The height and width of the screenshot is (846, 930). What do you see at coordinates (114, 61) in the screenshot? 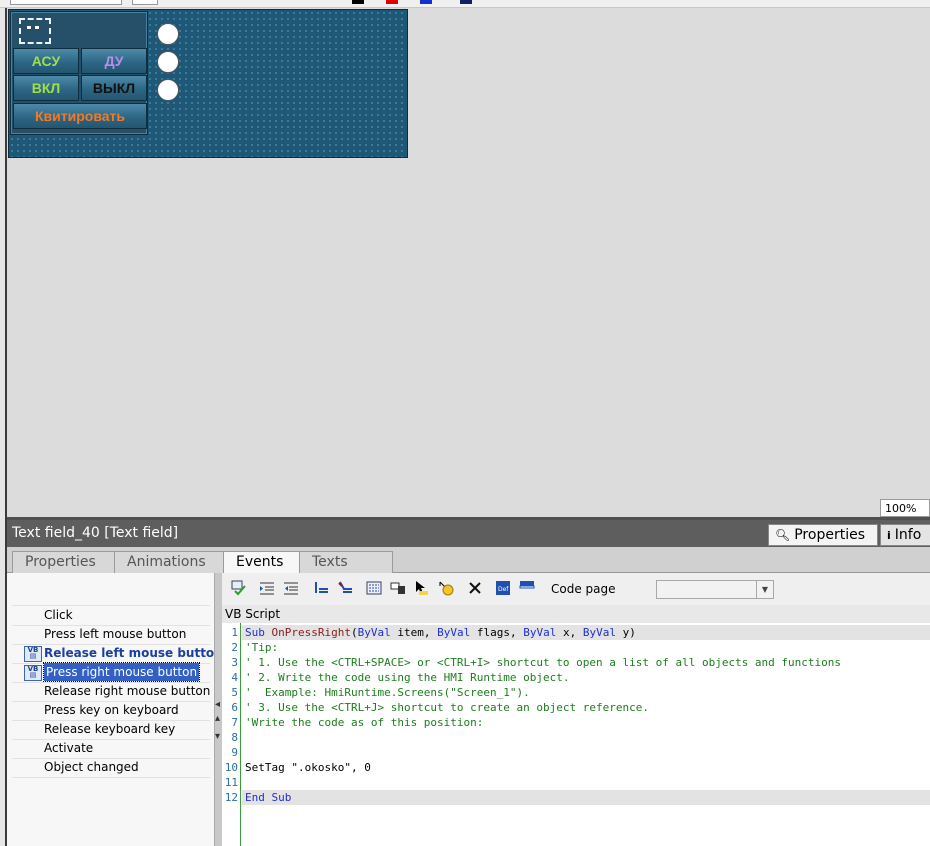
I see `du-button: ДУ` at bounding box center [114, 61].